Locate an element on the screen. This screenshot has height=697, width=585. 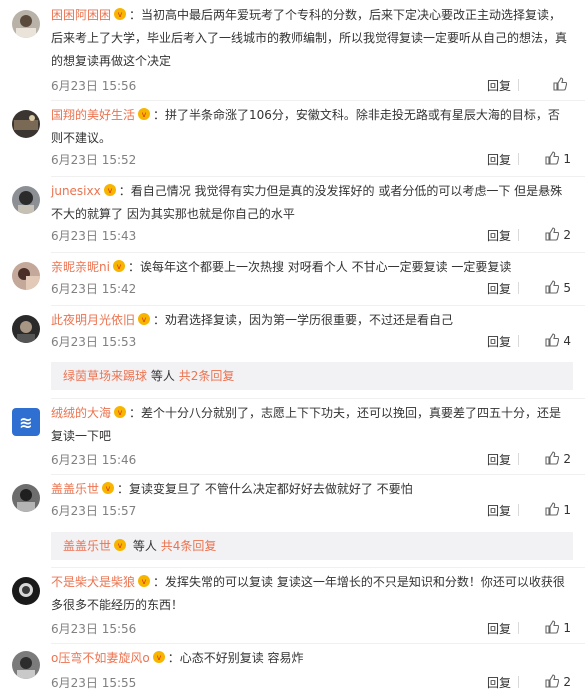
username-link: 困困阿困困 is located at coordinates (81, 15).